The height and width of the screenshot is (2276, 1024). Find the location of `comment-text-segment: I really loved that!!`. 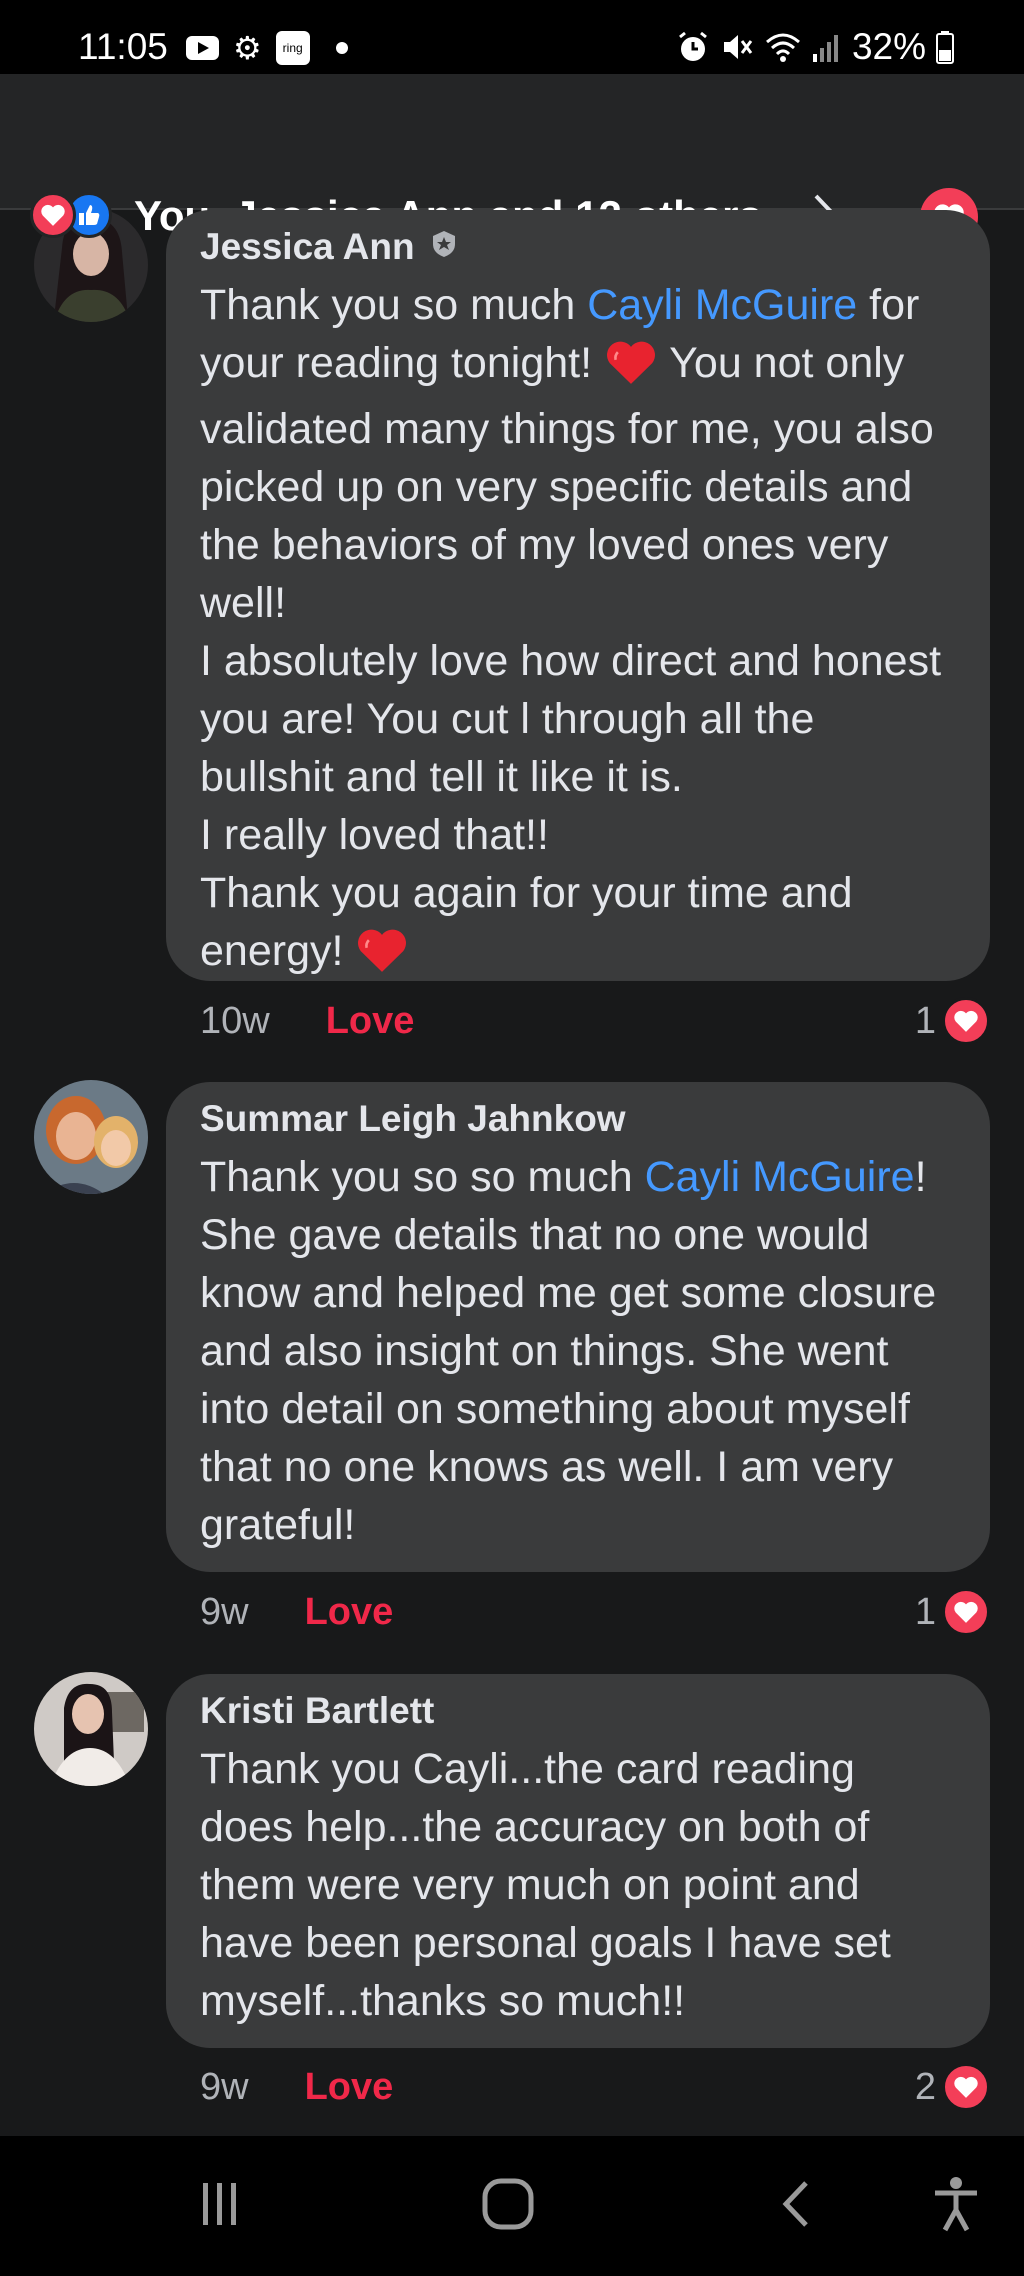

comment-text-segment: I really loved that!! is located at coordinates (374, 835).